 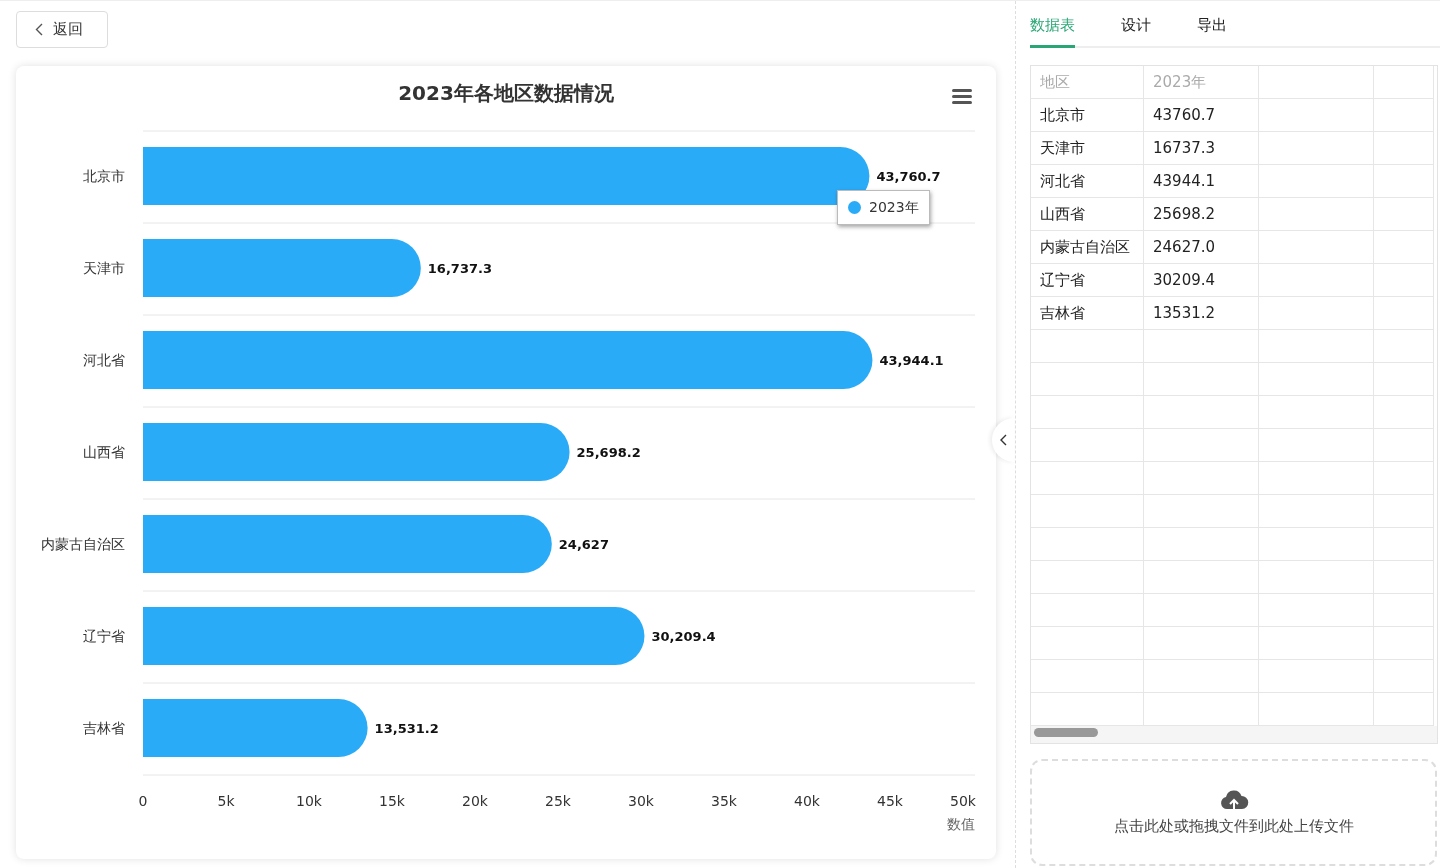 What do you see at coordinates (1201, 148) in the screenshot?
I see `table-cell: 16737.3` at bounding box center [1201, 148].